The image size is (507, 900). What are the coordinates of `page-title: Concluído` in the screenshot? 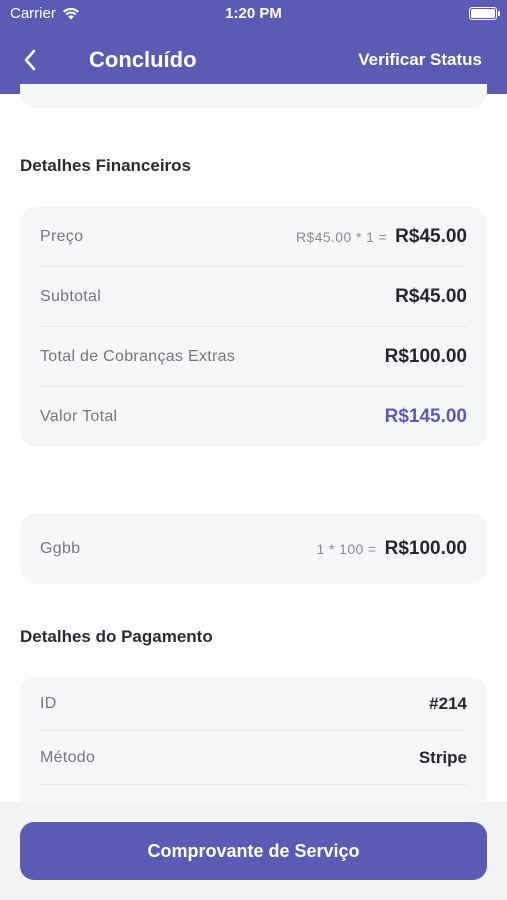 It's located at (143, 59).